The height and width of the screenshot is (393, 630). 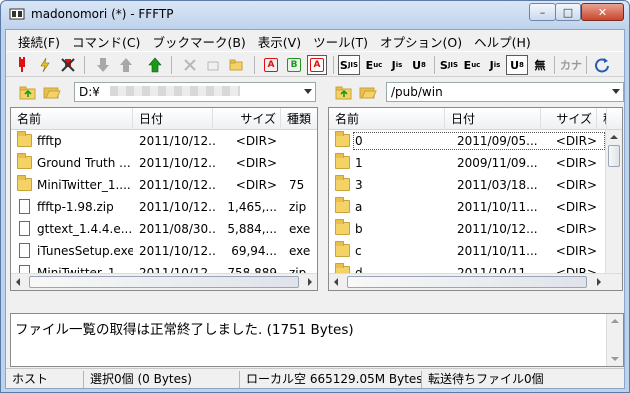 I want to click on list-item: 3 2011/03/18... <DIR>, so click(x=475, y=185).